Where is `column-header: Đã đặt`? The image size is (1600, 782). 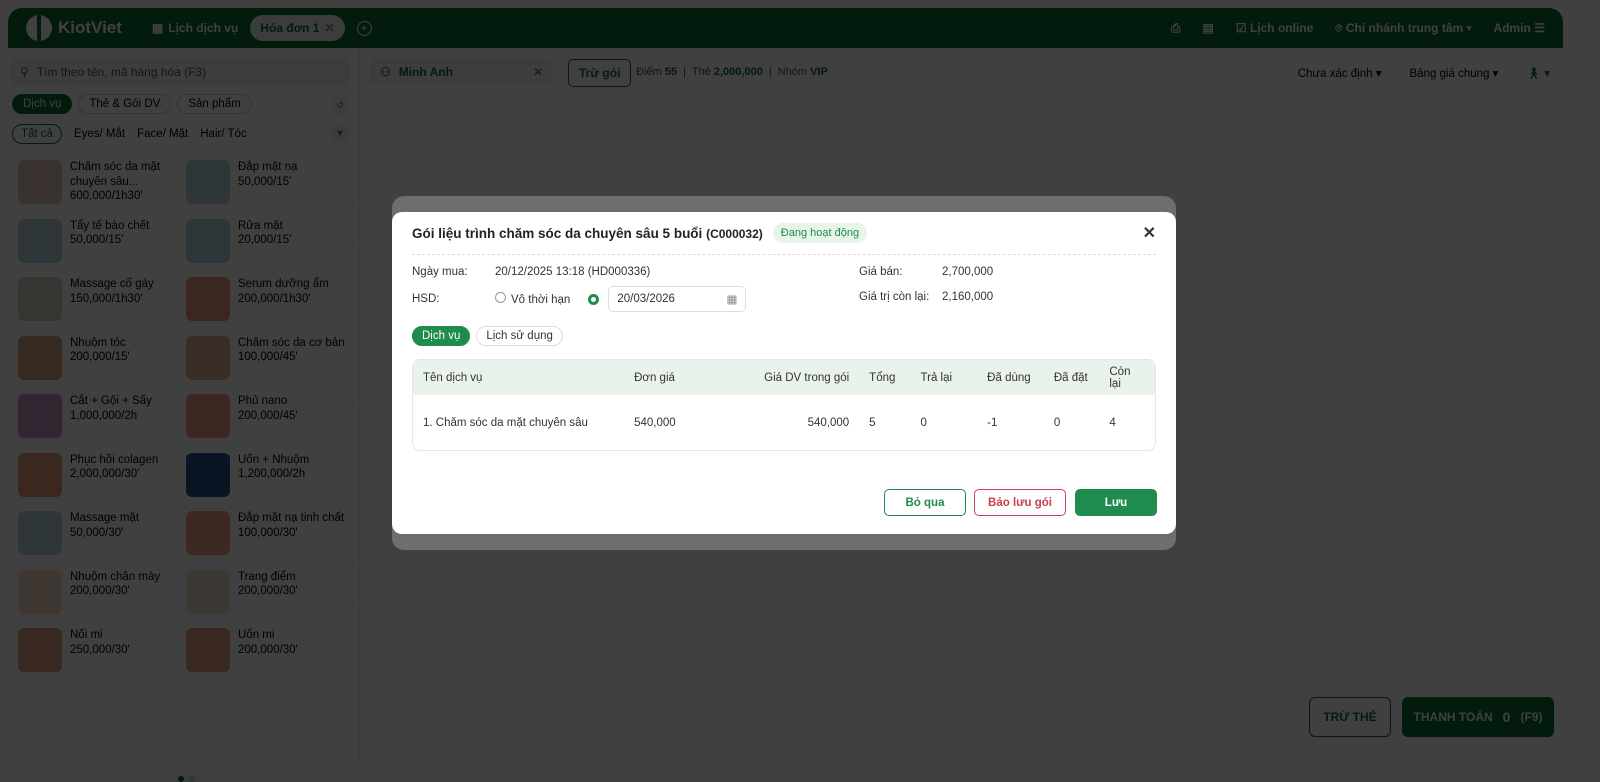
column-header: Đã đặt is located at coordinates (1071, 377).